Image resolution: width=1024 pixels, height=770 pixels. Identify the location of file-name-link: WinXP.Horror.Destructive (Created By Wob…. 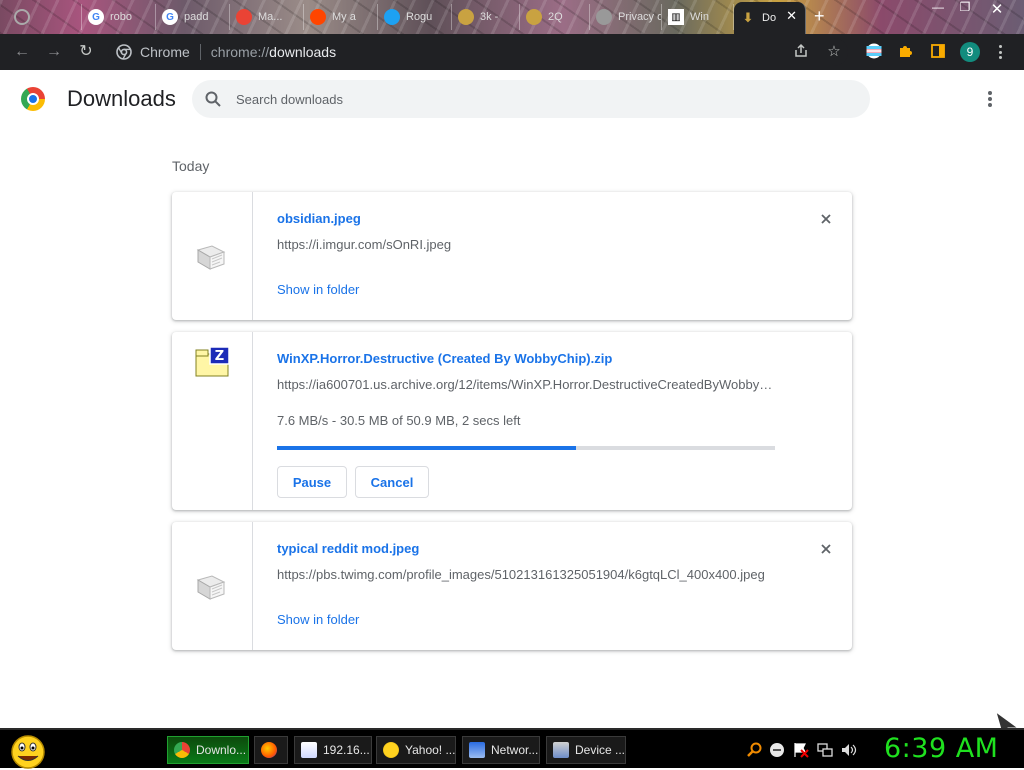
(444, 358).